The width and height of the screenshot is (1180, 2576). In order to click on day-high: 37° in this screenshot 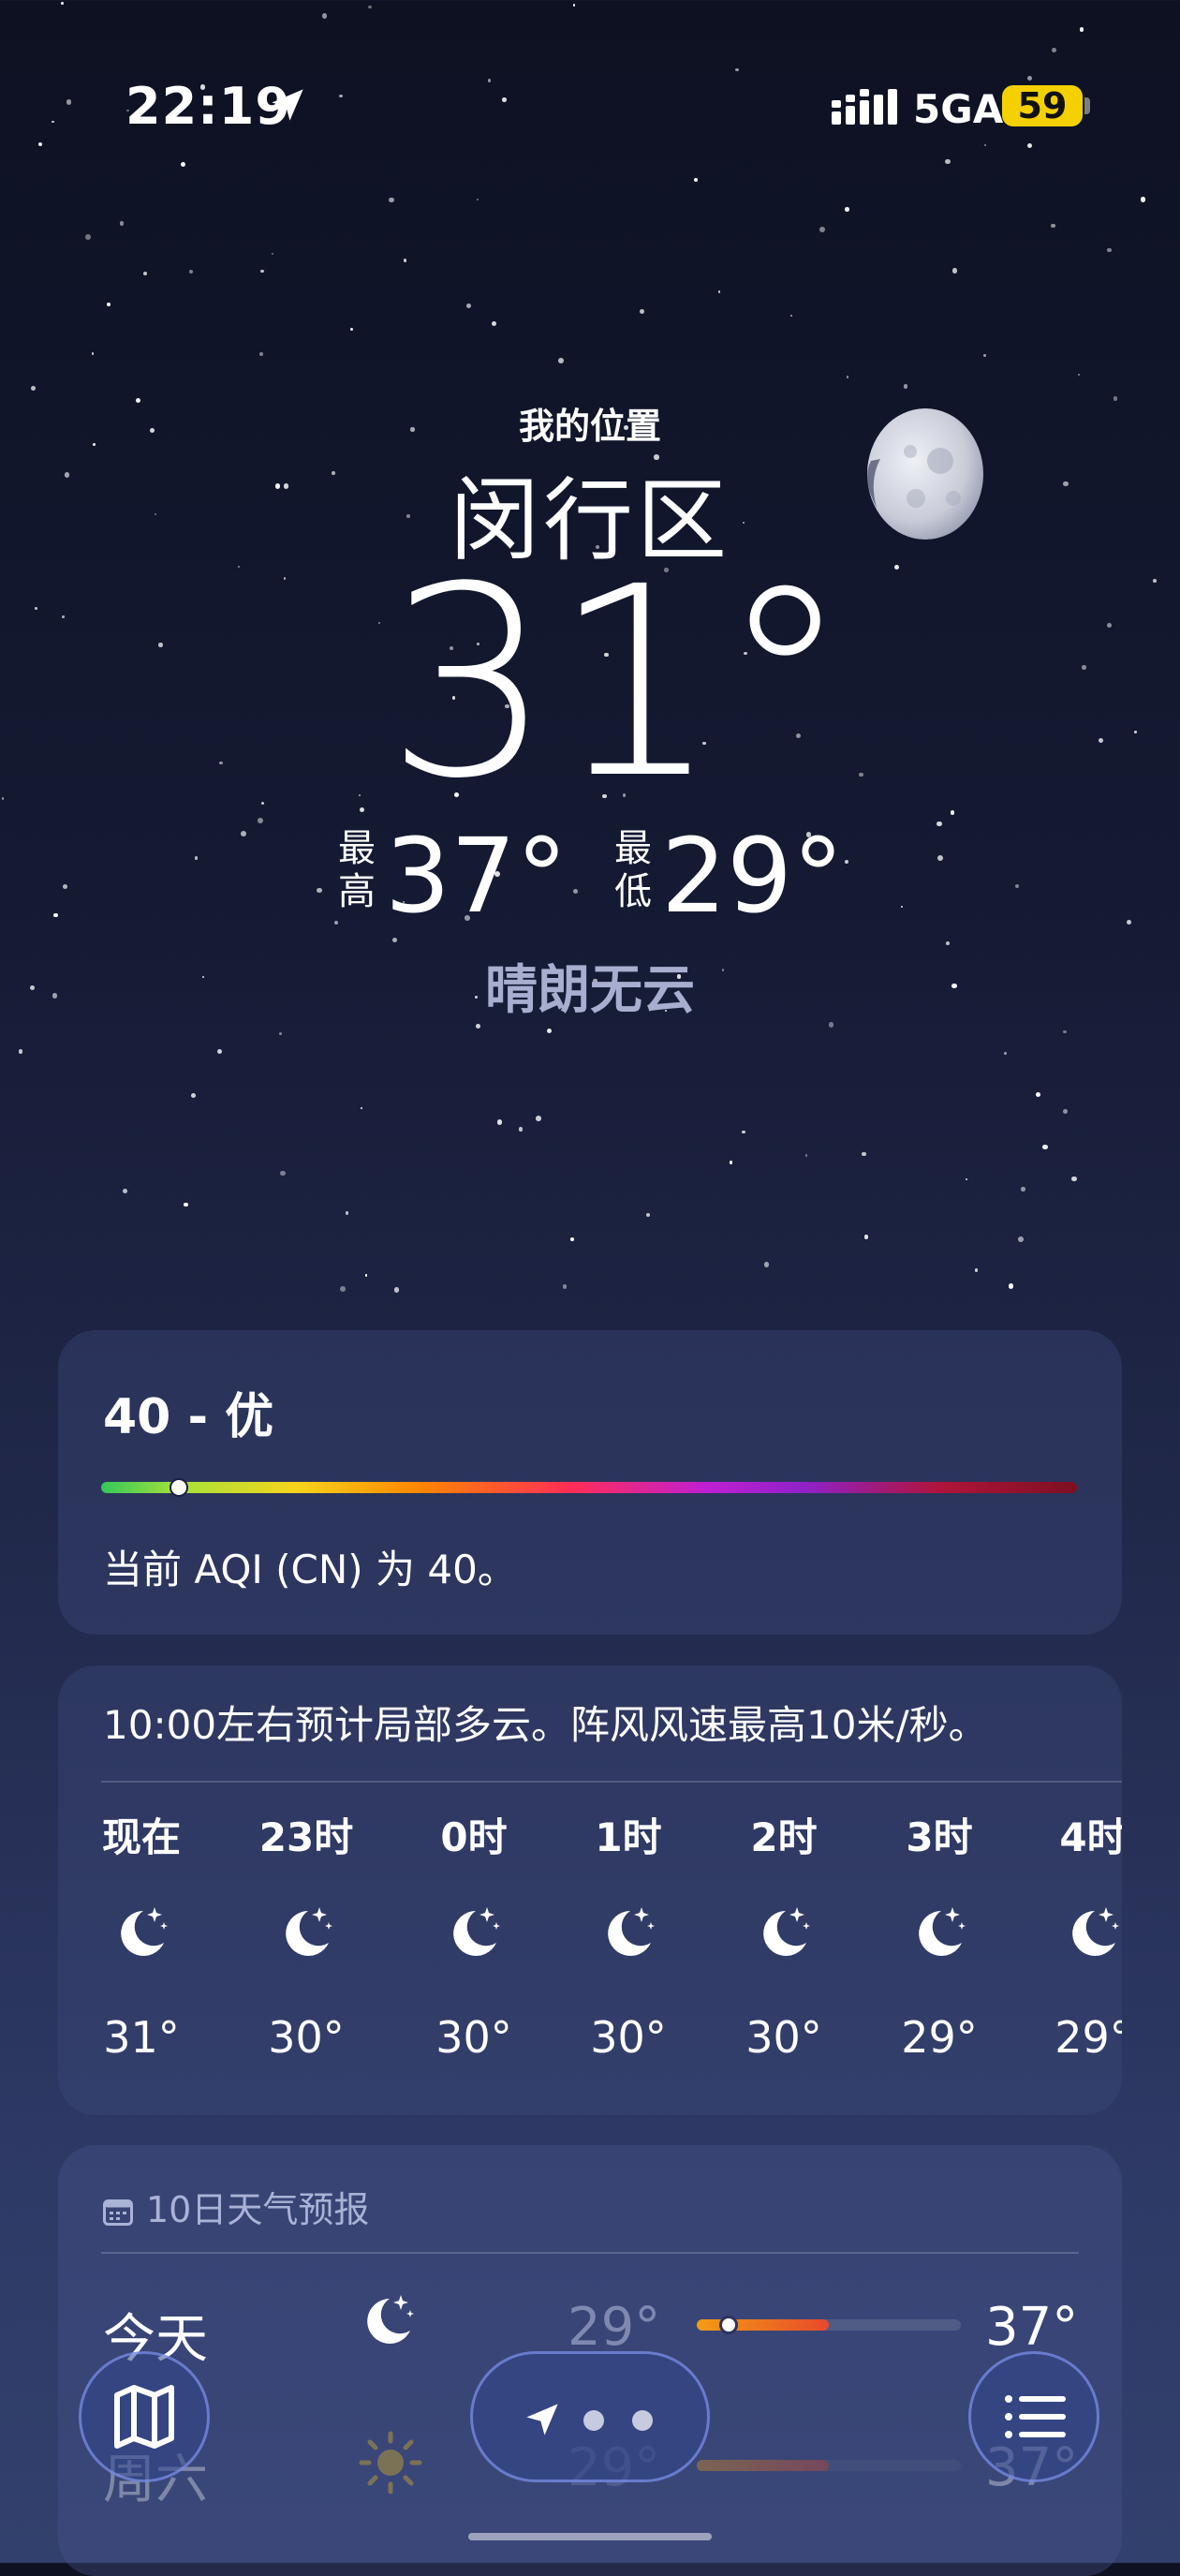, I will do `click(1032, 2327)`.